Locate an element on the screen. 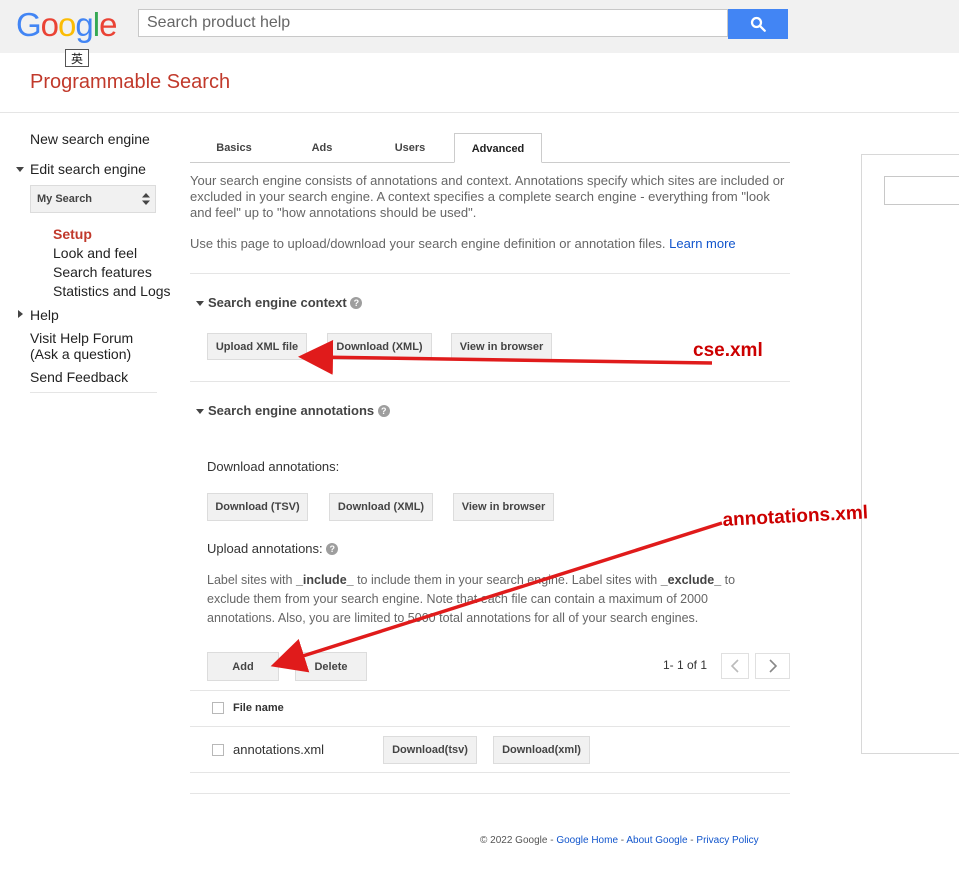 The height and width of the screenshot is (876, 959). chevron-left-icon is located at coordinates (734, 666).